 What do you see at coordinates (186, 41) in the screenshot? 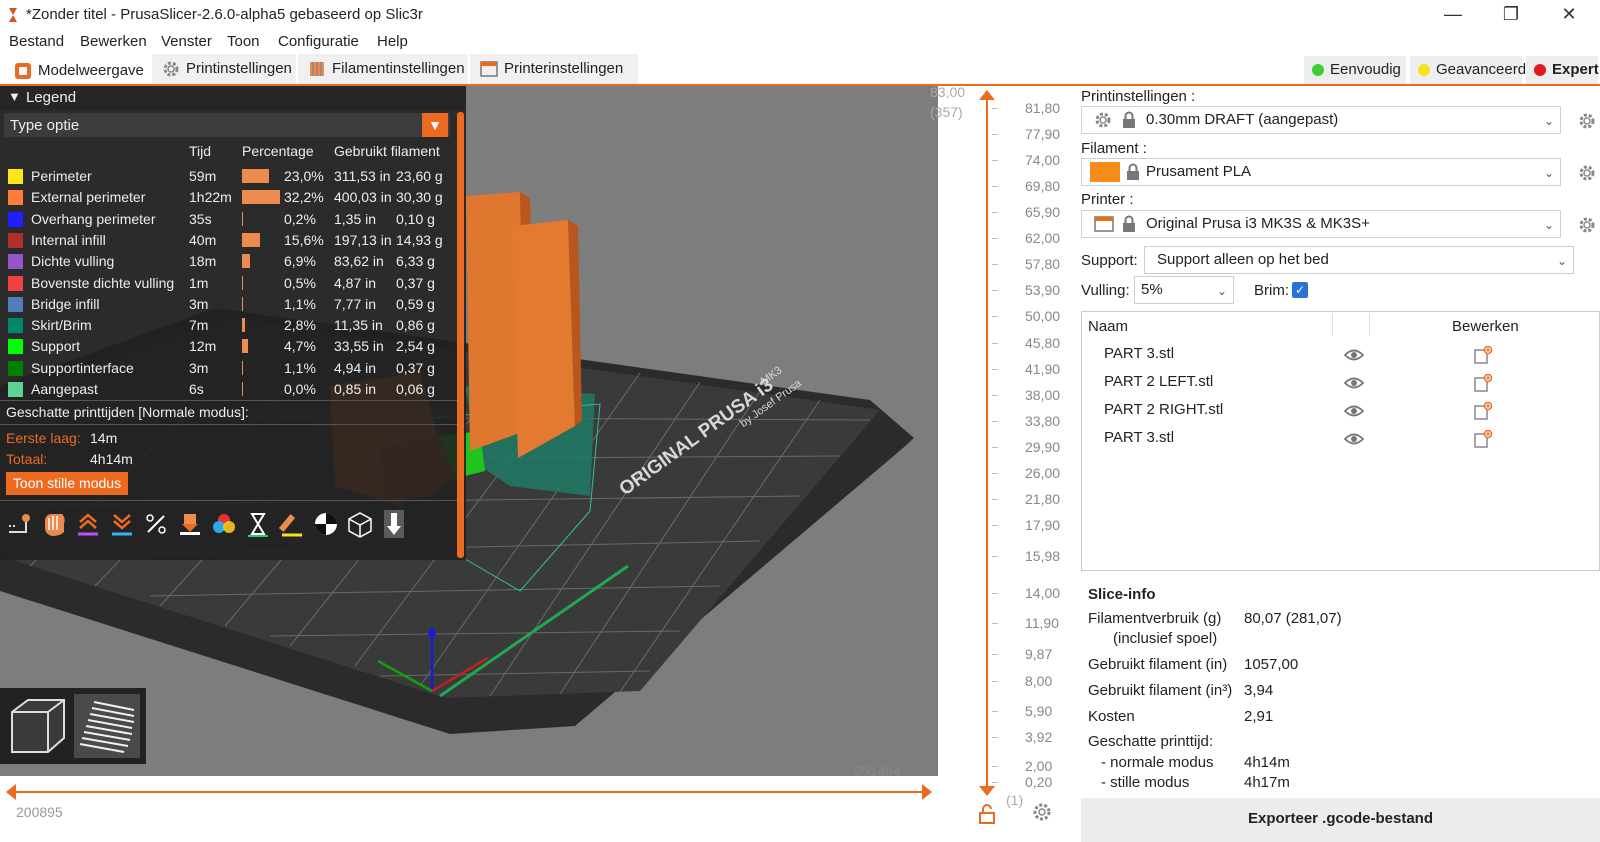
I see `menu-venster: Venster` at bounding box center [186, 41].